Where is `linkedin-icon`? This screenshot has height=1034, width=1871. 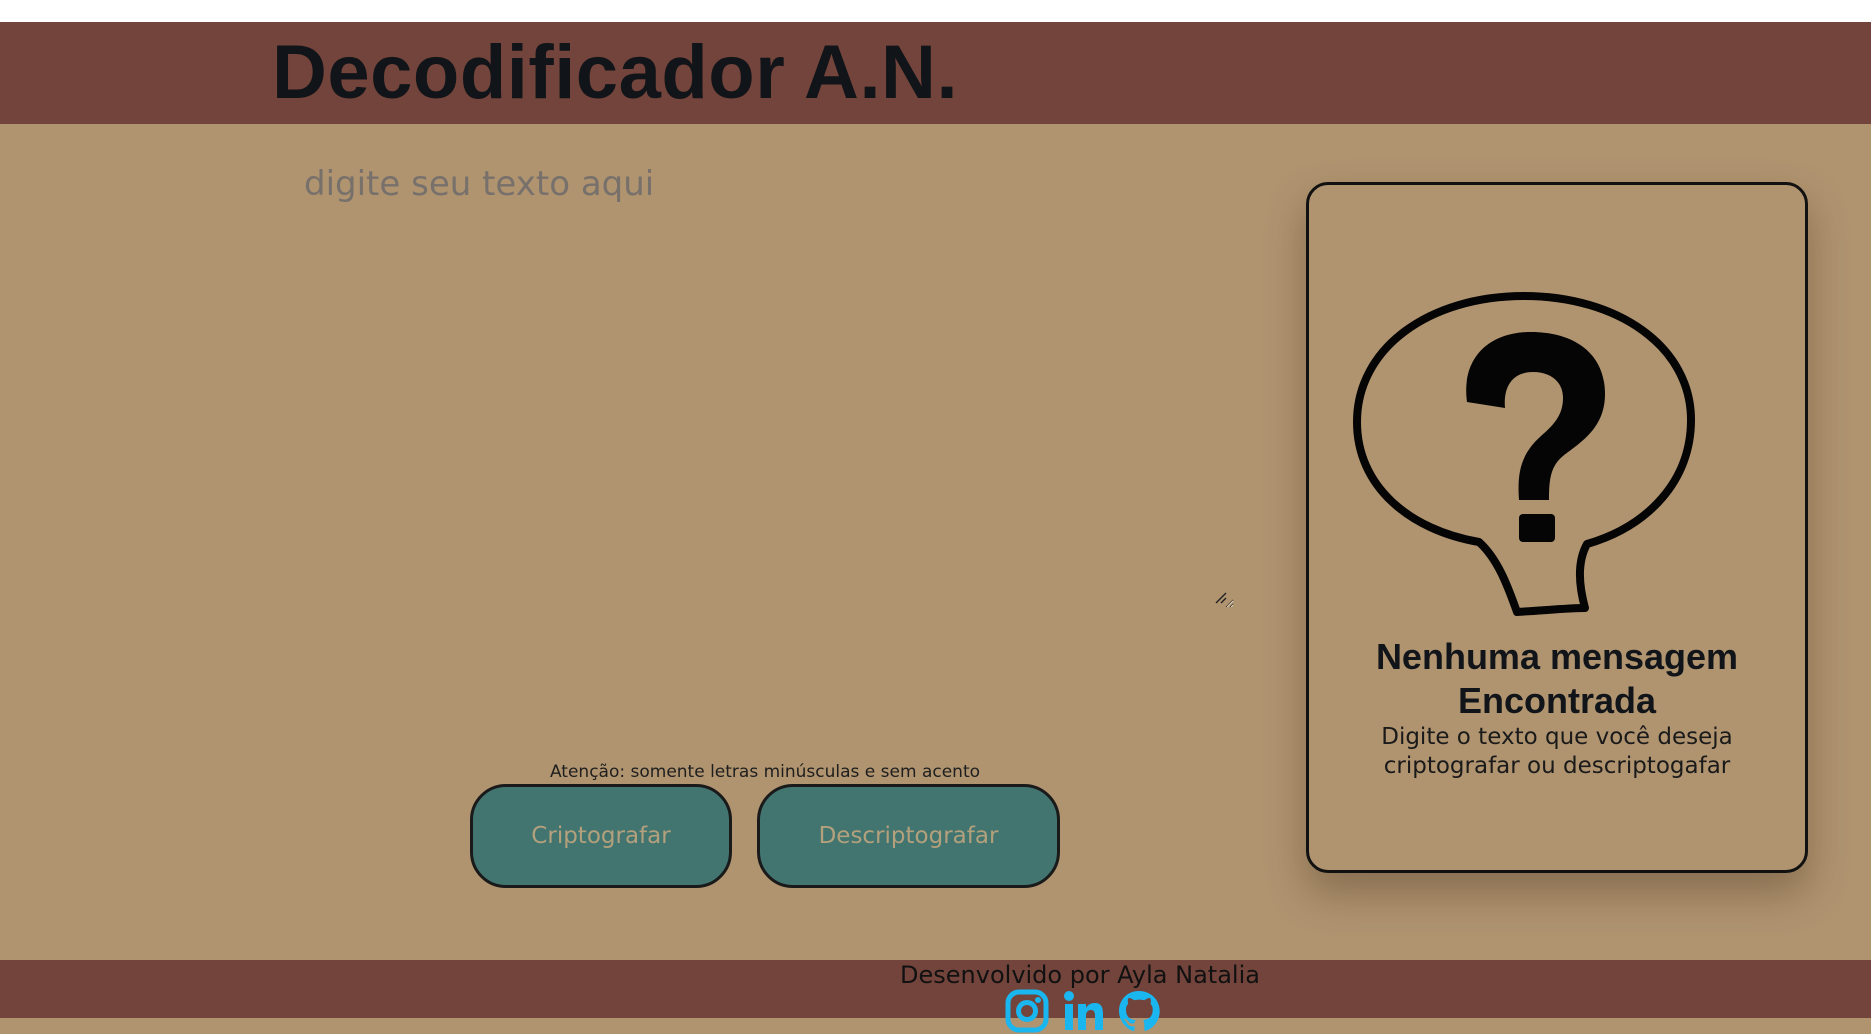
linkedin-icon is located at coordinates (1083, 1011).